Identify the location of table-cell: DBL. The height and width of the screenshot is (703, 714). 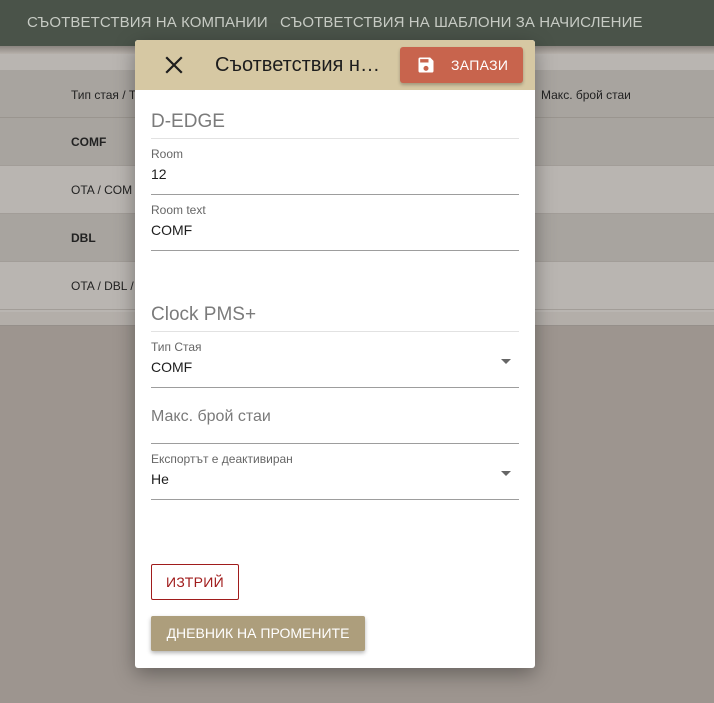
(83, 238).